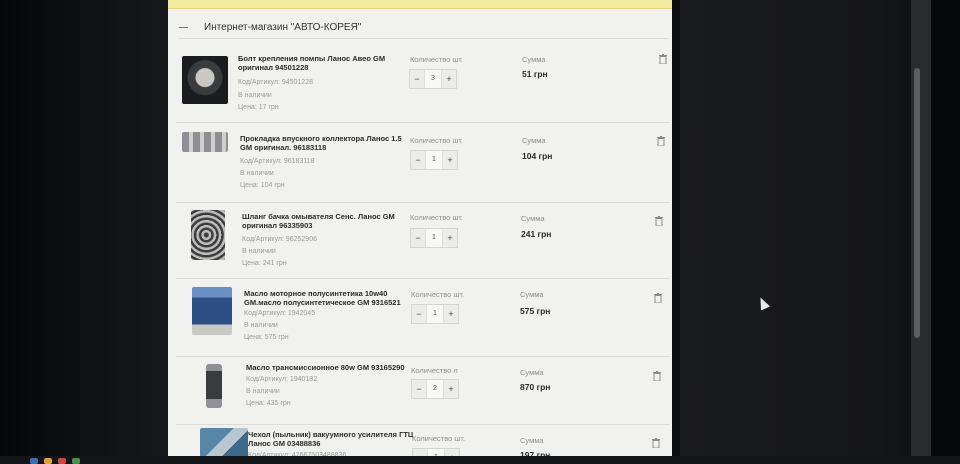 The image size is (960, 464). What do you see at coordinates (535, 74) in the screenshot?
I see `sum-value: 51 грн` at bounding box center [535, 74].